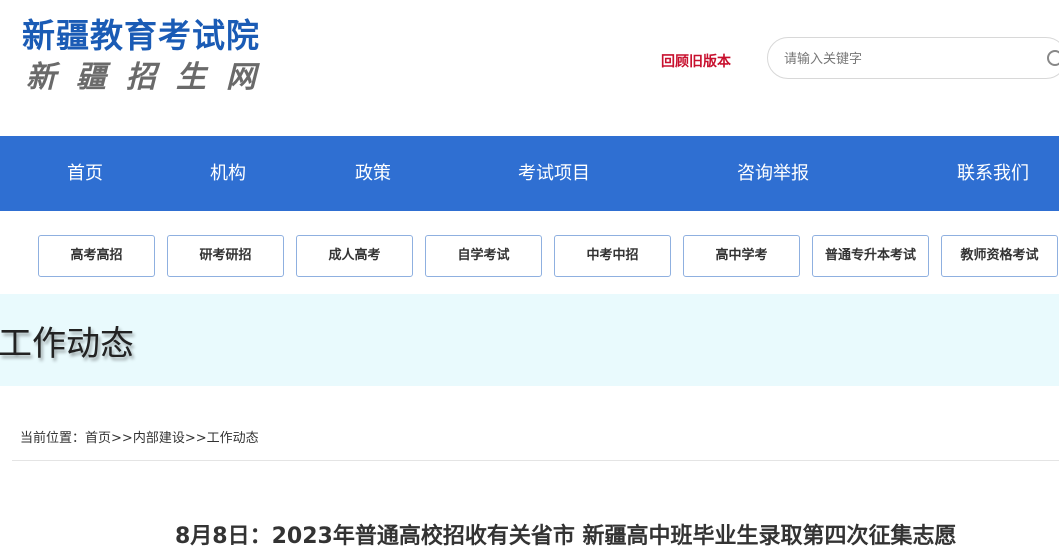 The image size is (1059, 557). Describe the element at coordinates (141, 35) in the screenshot. I see `logo-title: 新疆教育考试院` at that location.